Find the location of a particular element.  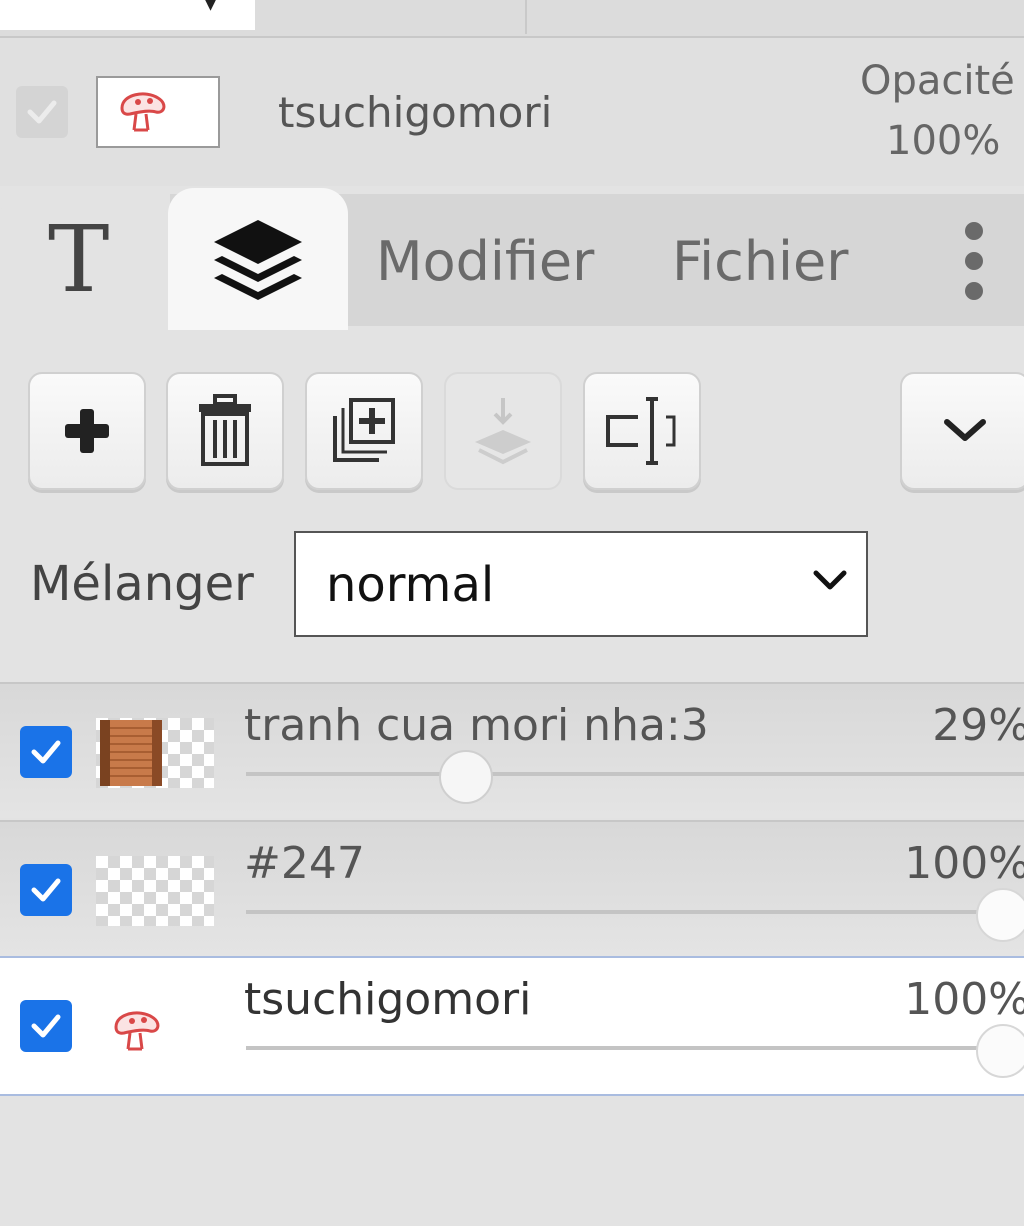

tab-layers is located at coordinates (258, 259).